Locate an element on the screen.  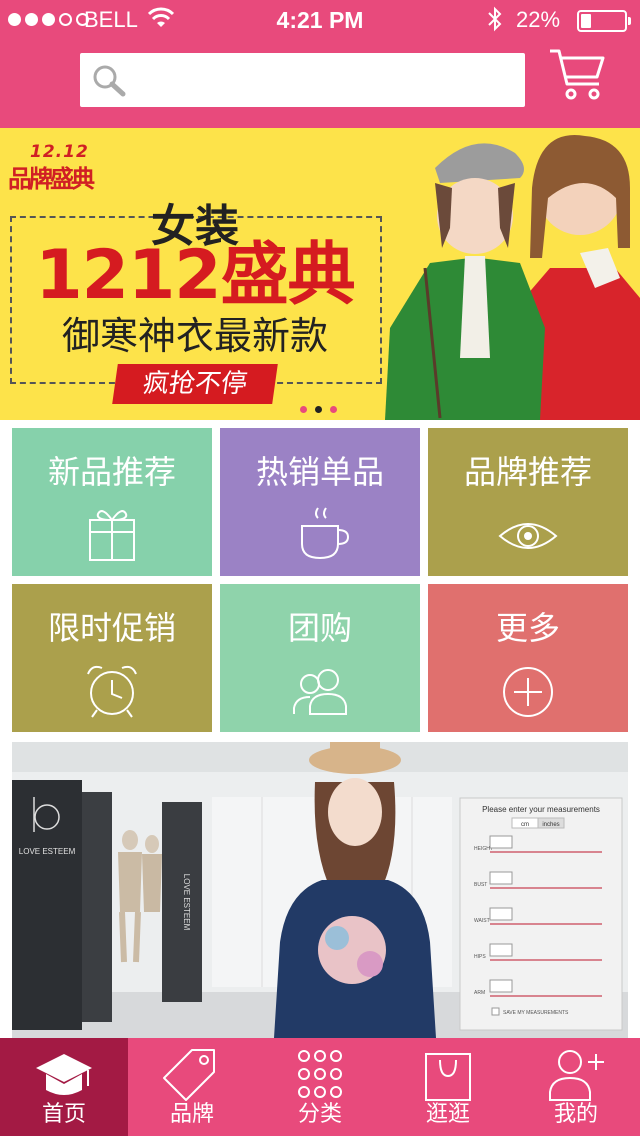
search-icon is located at coordinates (109, 81).